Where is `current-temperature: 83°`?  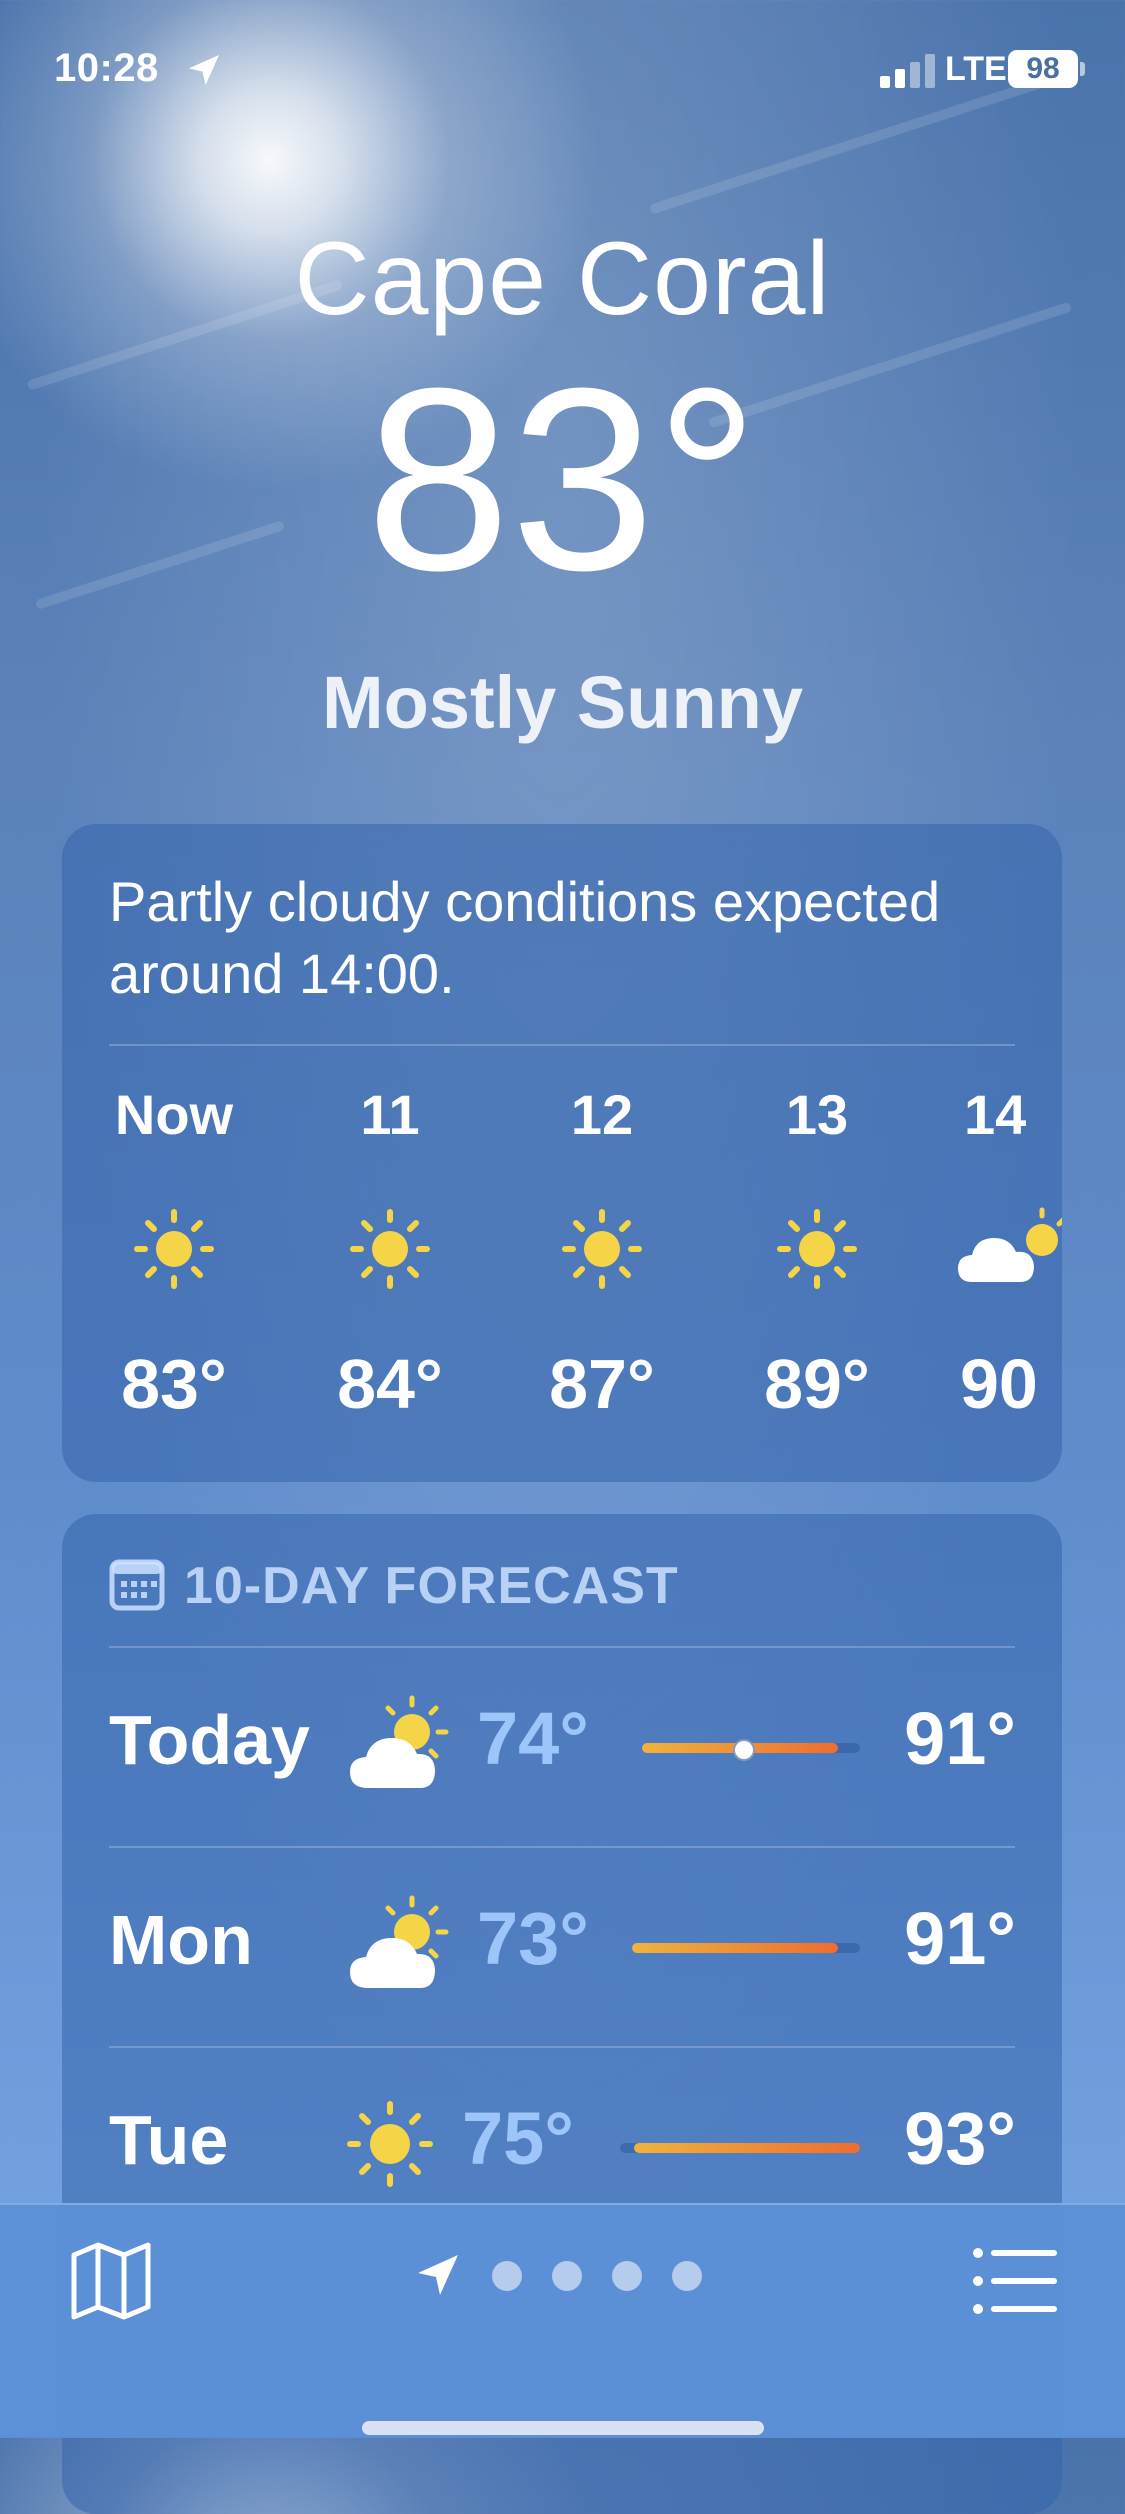 current-temperature: 83° is located at coordinates (562, 480).